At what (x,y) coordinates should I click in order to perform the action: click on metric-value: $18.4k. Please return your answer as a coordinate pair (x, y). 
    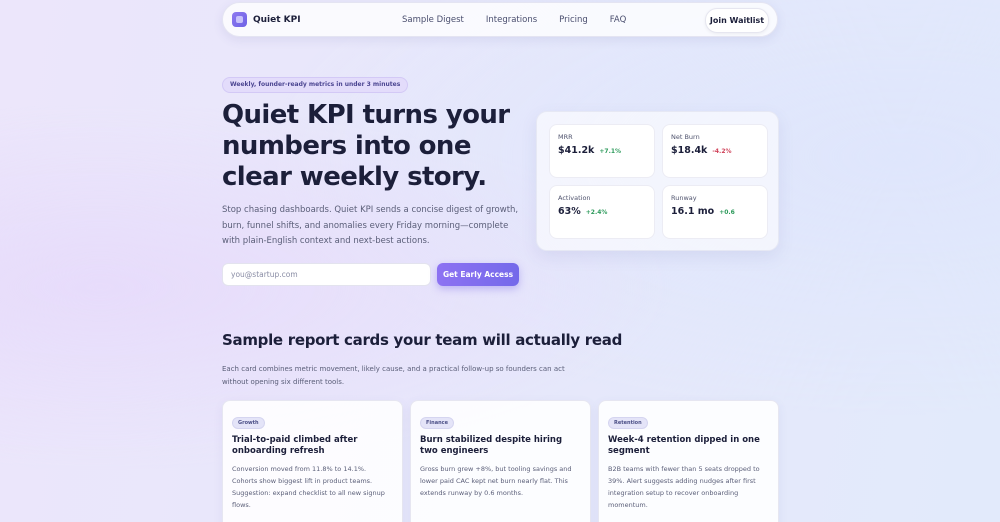
    Looking at the image, I should click on (689, 150).